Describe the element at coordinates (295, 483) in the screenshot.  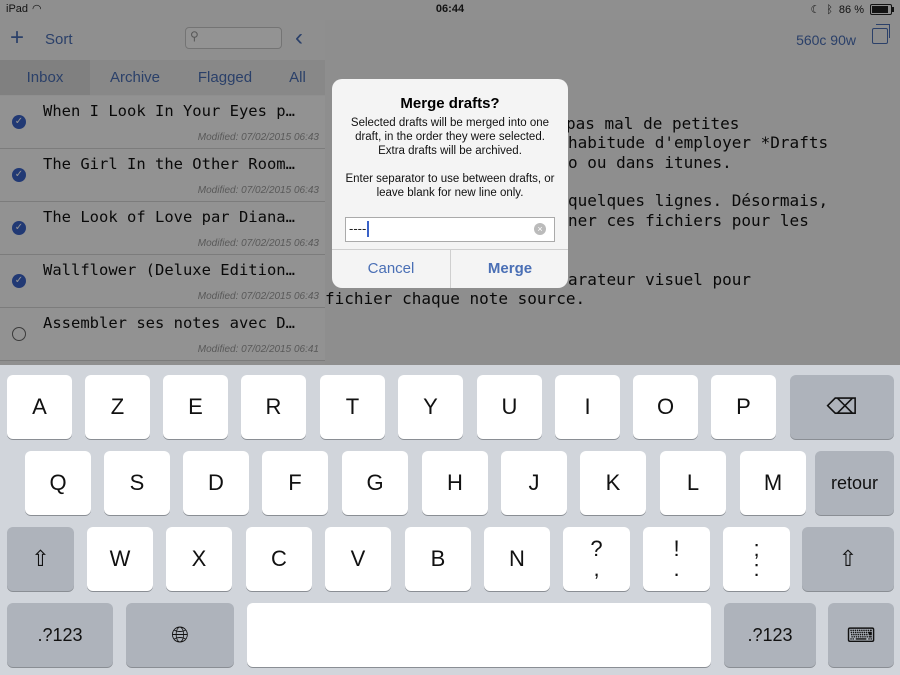
I see `key-f: F` at that location.